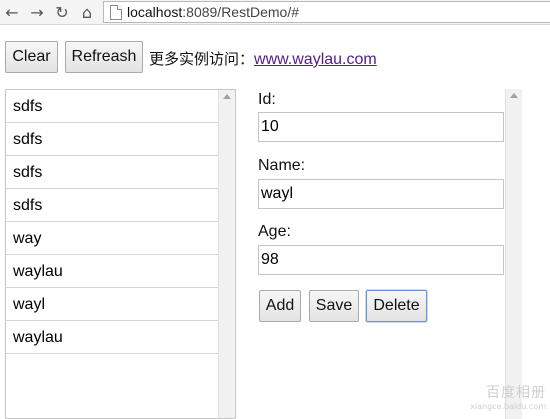  I want to click on name-field: wayl, so click(381, 194).